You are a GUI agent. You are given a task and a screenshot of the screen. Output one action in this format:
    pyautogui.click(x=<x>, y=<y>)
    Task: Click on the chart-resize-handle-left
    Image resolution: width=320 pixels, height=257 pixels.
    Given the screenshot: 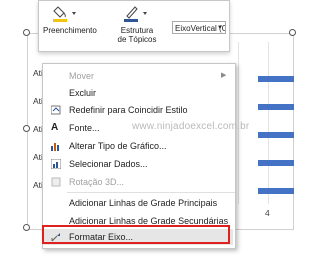 What is the action you would take?
    pyautogui.click(x=26, y=128)
    